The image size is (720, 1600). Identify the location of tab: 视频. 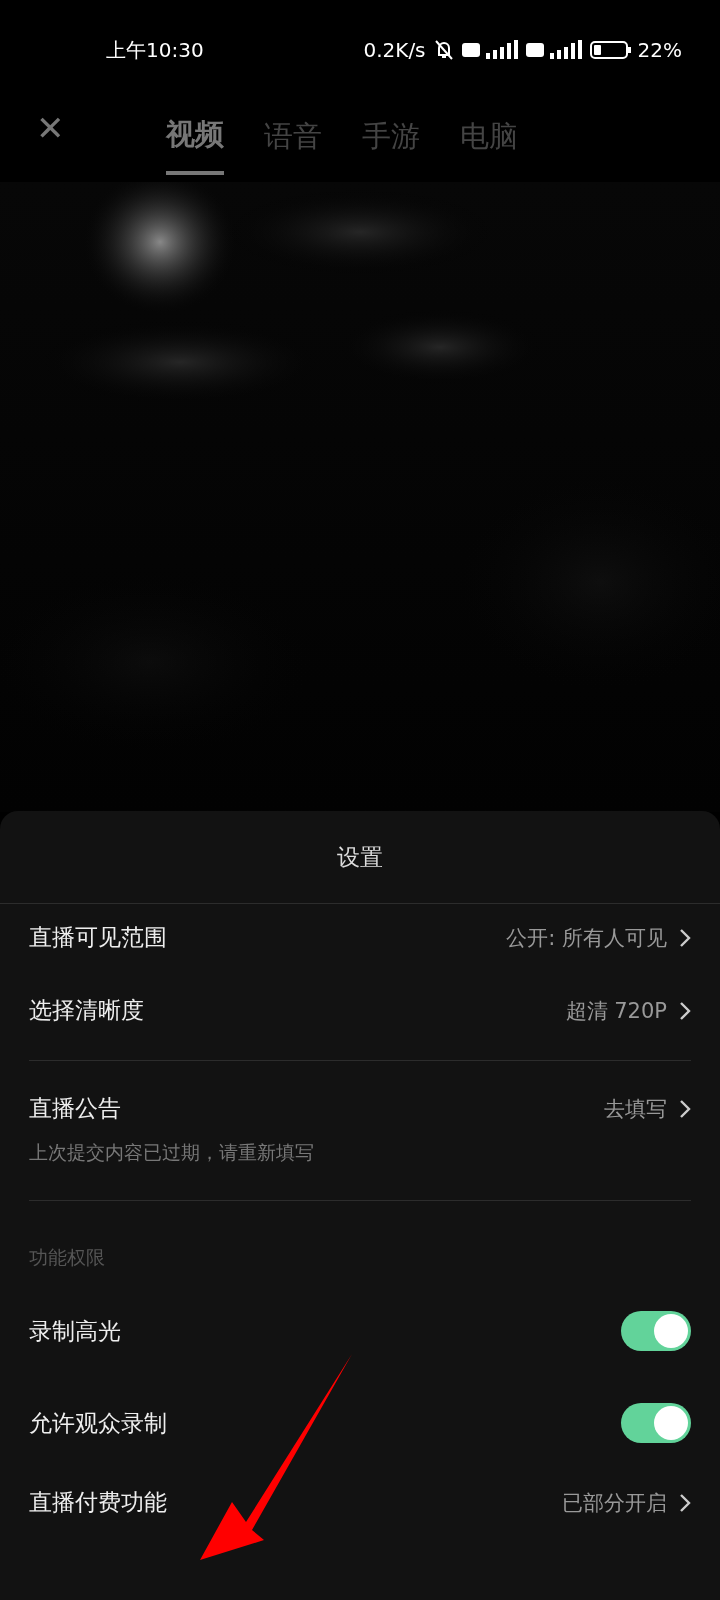
(195, 141).